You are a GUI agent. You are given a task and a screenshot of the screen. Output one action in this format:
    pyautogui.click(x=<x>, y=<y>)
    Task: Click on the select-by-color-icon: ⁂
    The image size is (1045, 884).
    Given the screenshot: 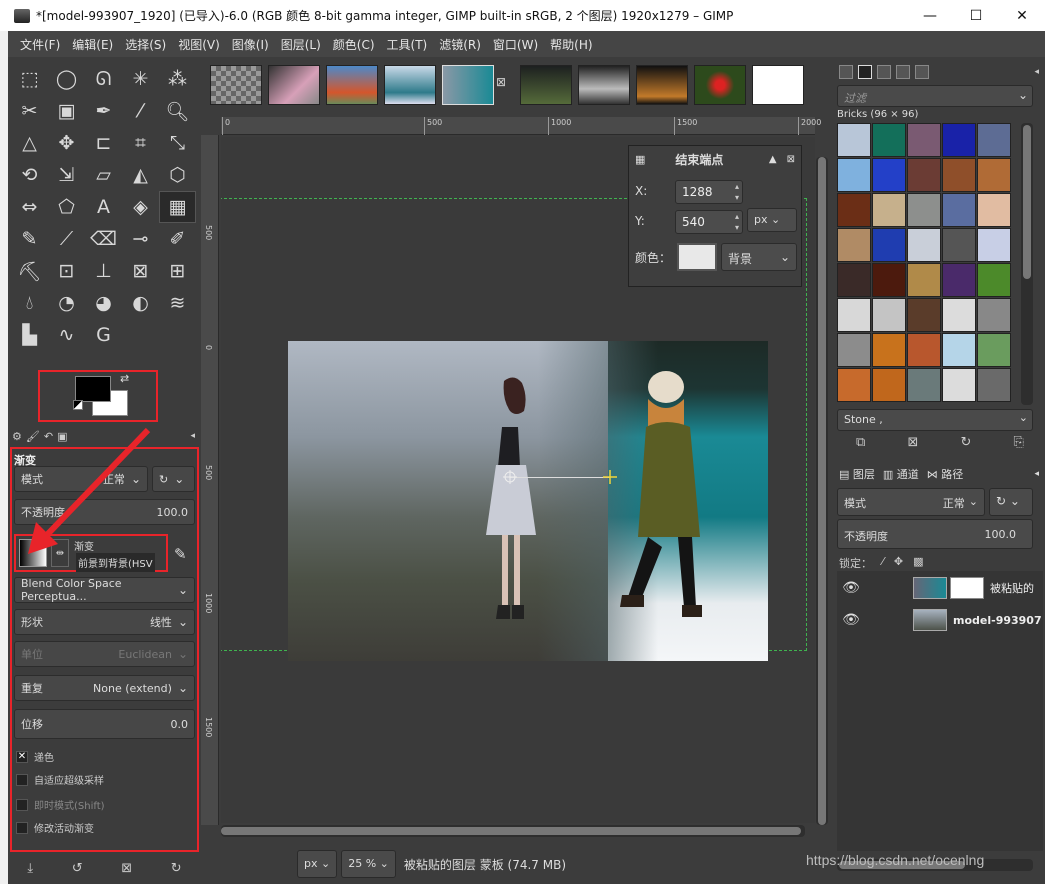 What is the action you would take?
    pyautogui.click(x=177, y=79)
    